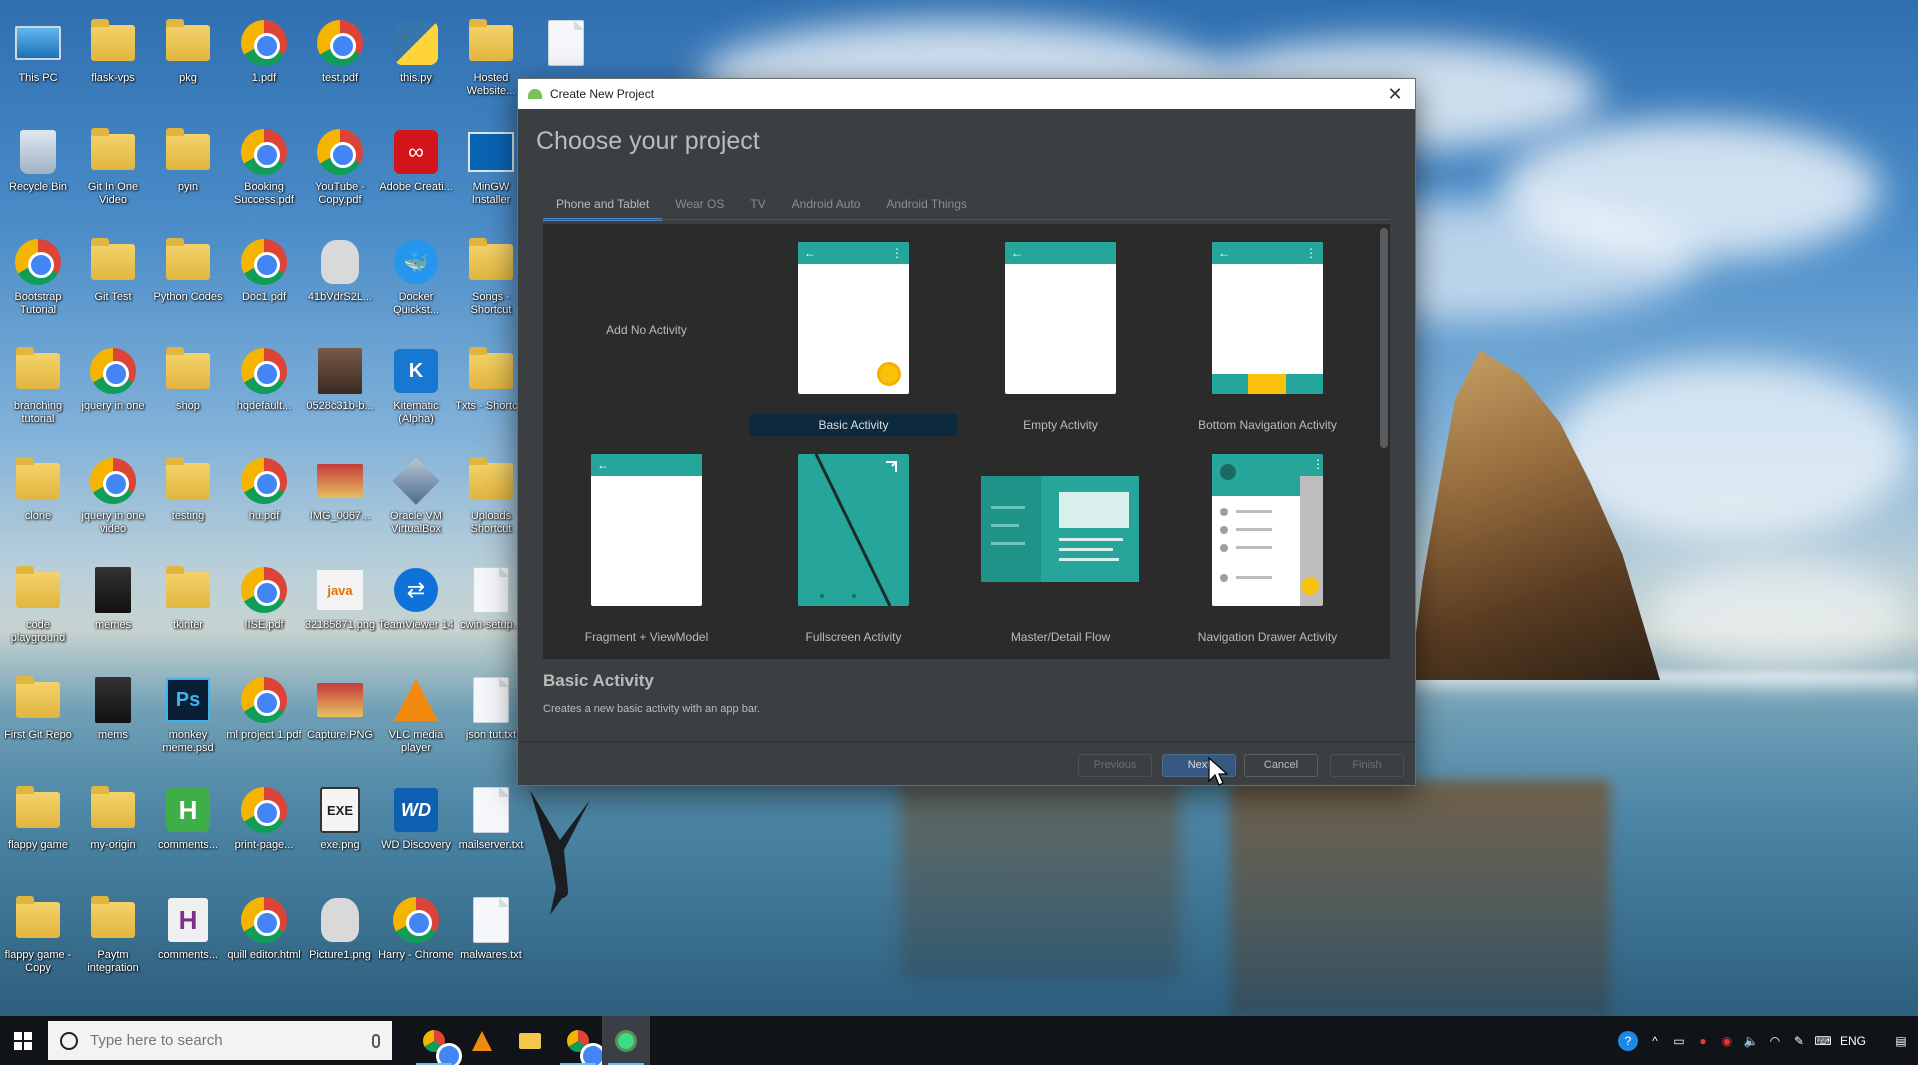 The height and width of the screenshot is (1065, 1918). What do you see at coordinates (38, 286) in the screenshot?
I see `desktop-icon: Bootstrap Tutorial` at bounding box center [38, 286].